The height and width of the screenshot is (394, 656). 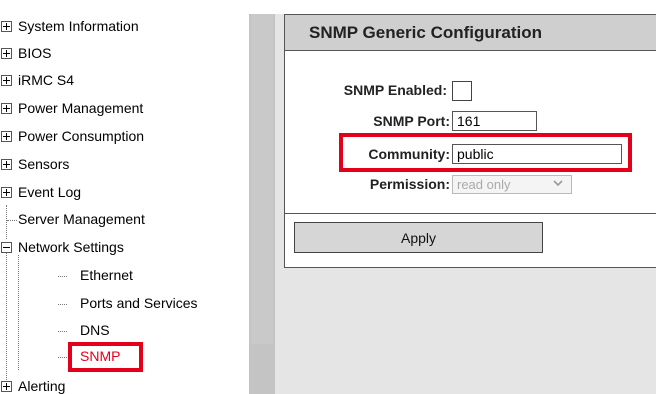 What do you see at coordinates (411, 121) in the screenshot?
I see `snmp-port-label: SNMP Port:` at bounding box center [411, 121].